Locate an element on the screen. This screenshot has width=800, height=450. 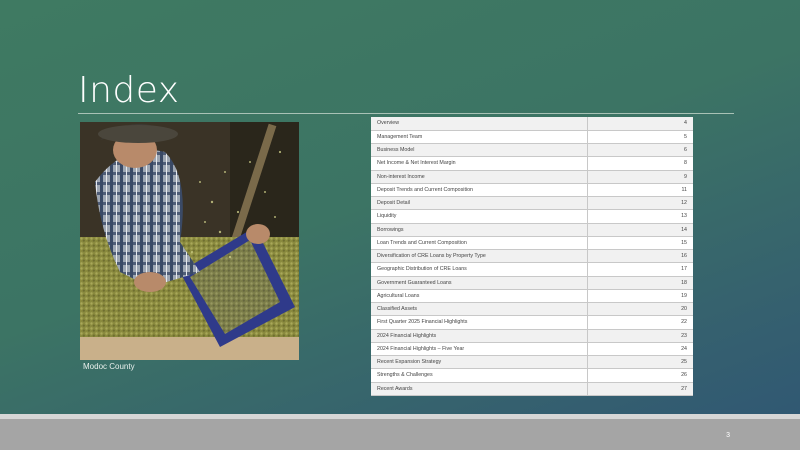
index-topic: Strengths & Challenges is located at coordinates (479, 375).